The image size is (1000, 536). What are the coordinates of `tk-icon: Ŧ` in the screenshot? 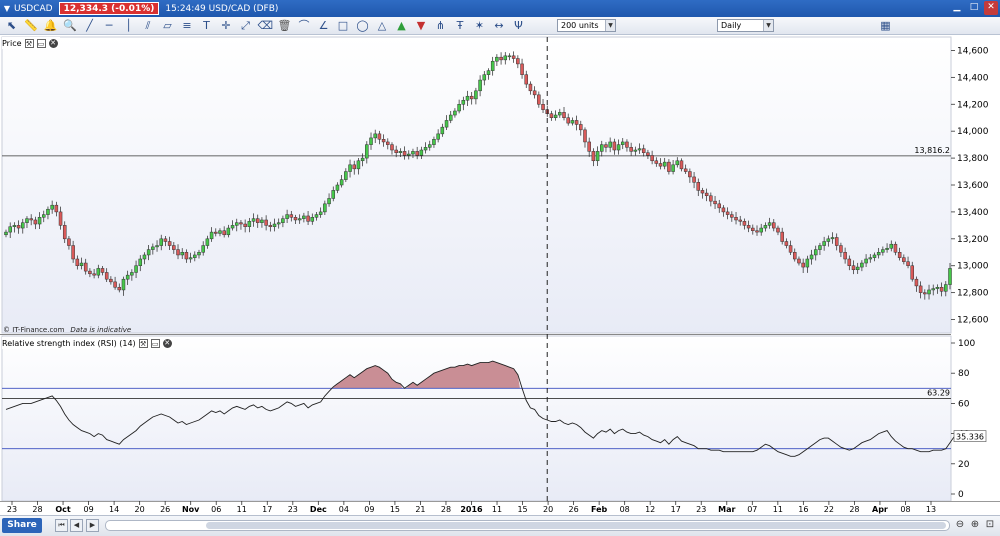 It's located at (460, 25).